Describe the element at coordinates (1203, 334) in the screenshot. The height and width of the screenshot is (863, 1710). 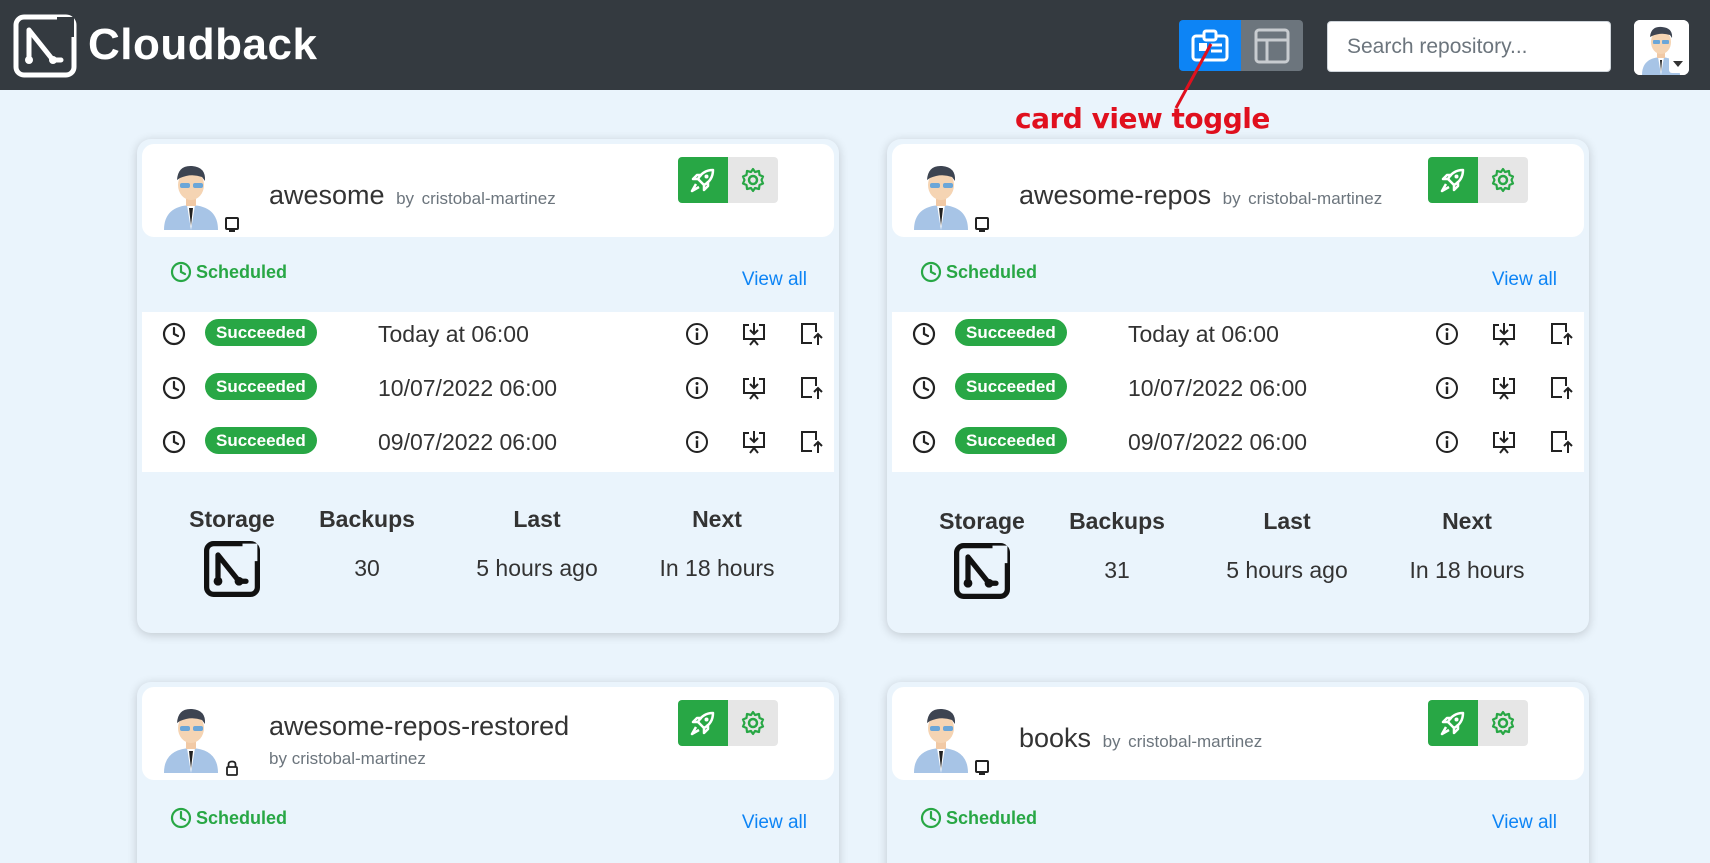
I see `backup-date: Today at 06:00` at that location.